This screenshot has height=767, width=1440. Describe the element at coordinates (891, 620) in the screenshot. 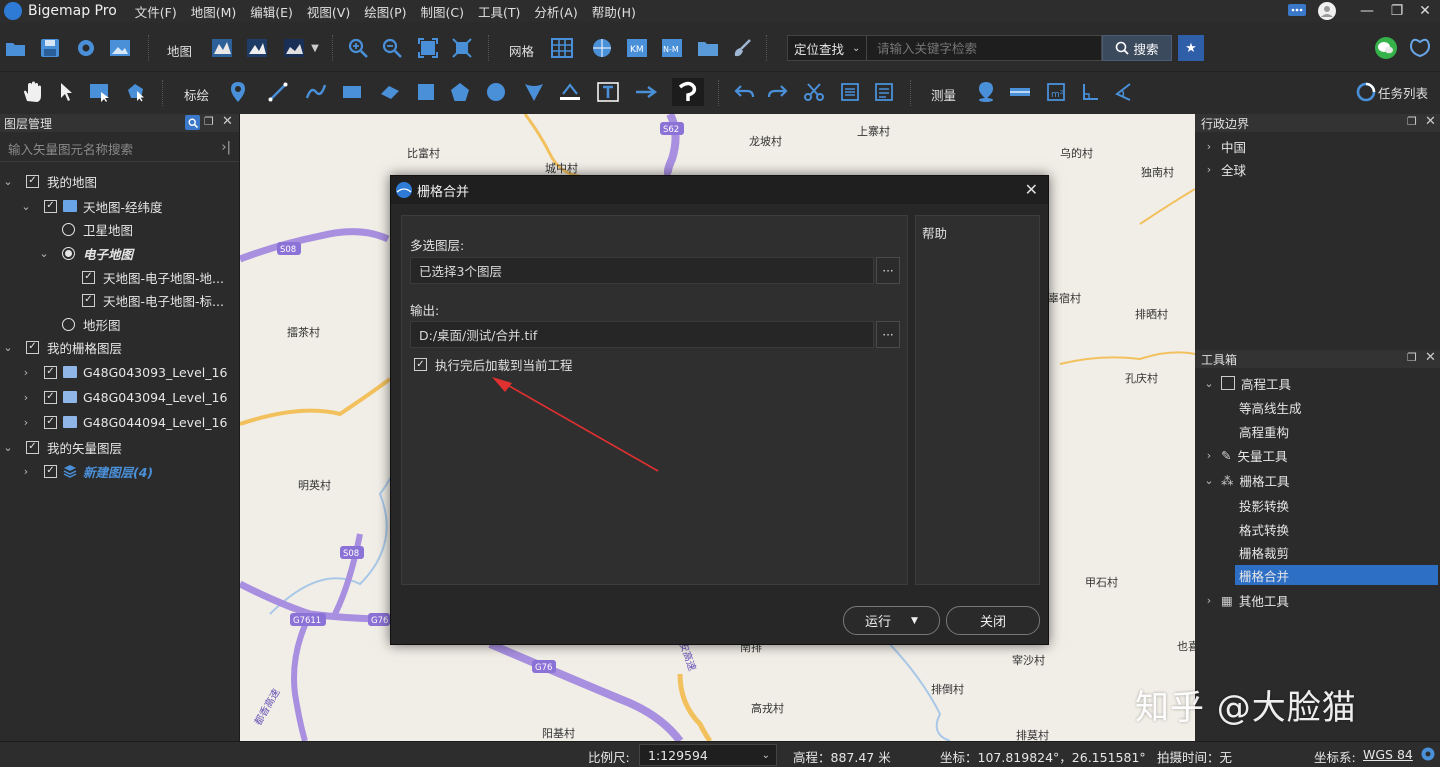

I see `run-button: 运行 ▼` at that location.